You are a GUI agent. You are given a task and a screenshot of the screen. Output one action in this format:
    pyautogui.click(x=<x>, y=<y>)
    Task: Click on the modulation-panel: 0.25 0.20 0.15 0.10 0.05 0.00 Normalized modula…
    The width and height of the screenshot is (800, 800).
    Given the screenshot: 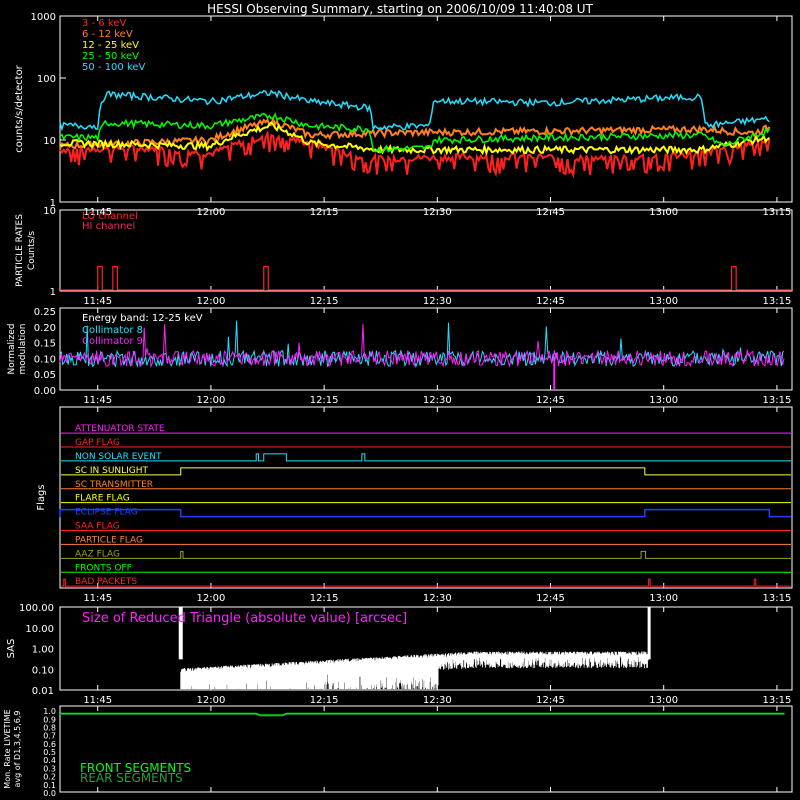 What is the action you would take?
    pyautogui.click(x=400, y=356)
    